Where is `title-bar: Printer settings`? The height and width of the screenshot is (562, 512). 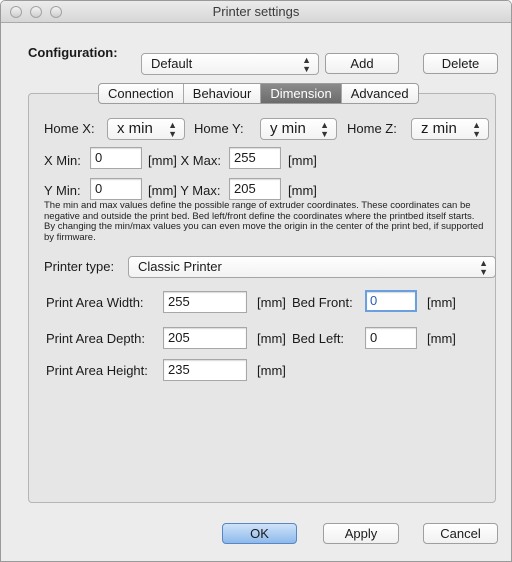 title-bar: Printer settings is located at coordinates (256, 12).